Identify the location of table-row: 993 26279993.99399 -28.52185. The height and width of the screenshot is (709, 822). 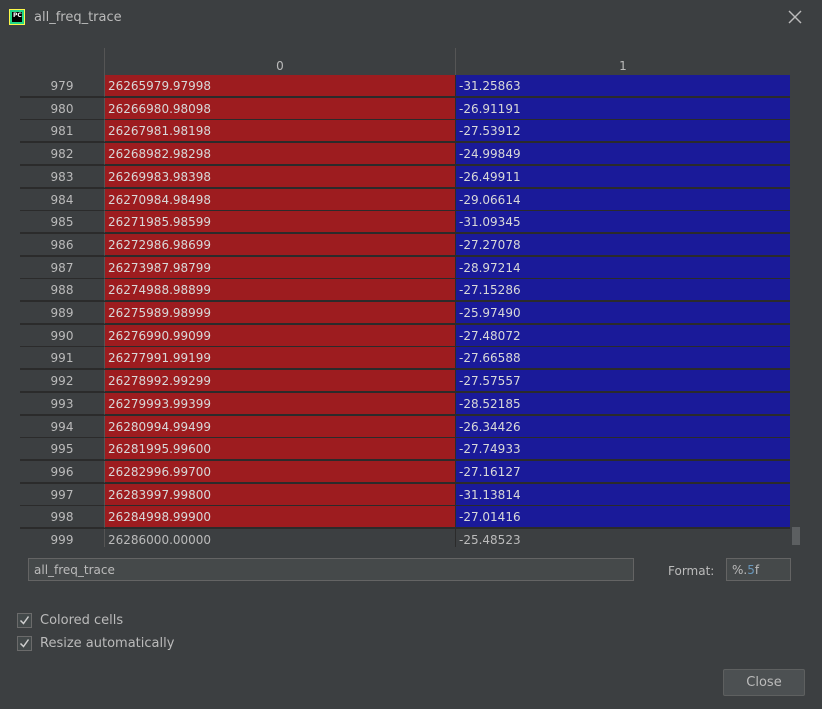
(405, 403).